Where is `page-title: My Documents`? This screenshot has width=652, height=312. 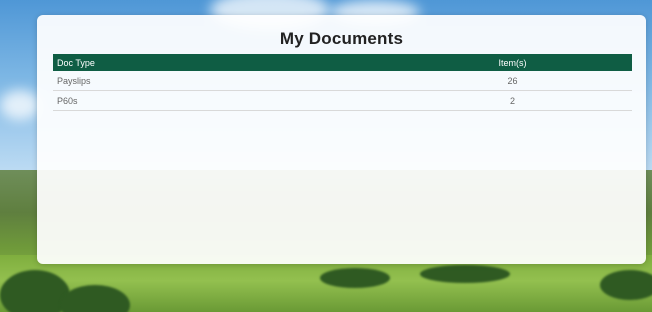
page-title: My Documents is located at coordinates (341, 38).